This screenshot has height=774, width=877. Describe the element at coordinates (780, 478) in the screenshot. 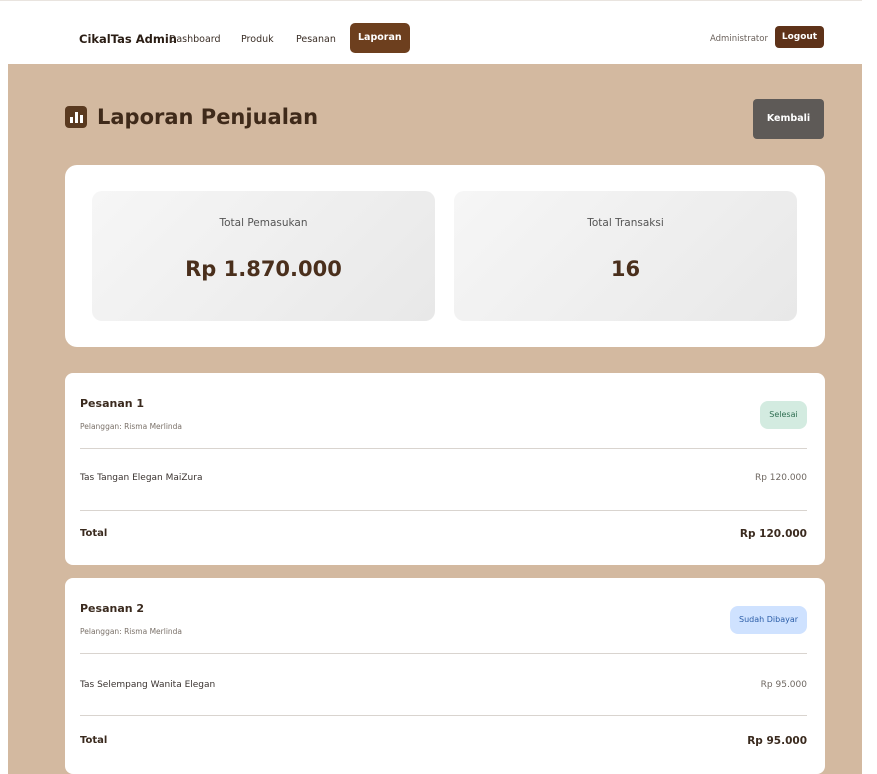

I see `item-price: Rp 120.000` at that location.